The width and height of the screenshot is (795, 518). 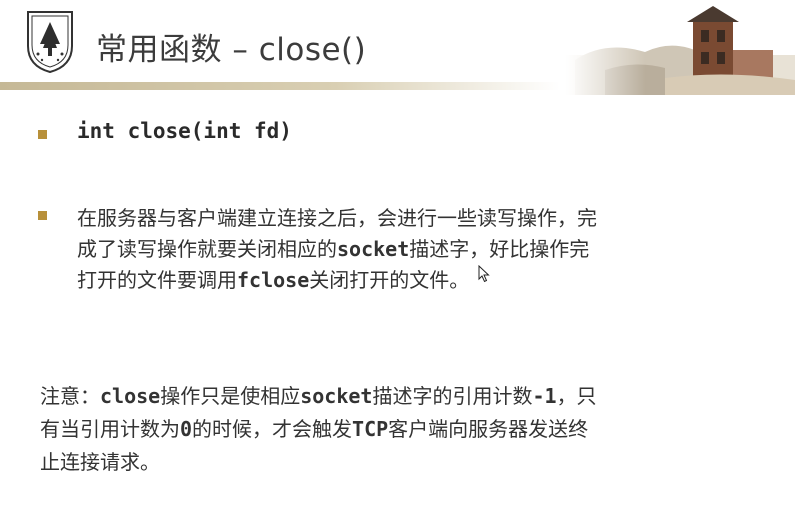 I want to click on campus-building-image, so click(x=680, y=47).